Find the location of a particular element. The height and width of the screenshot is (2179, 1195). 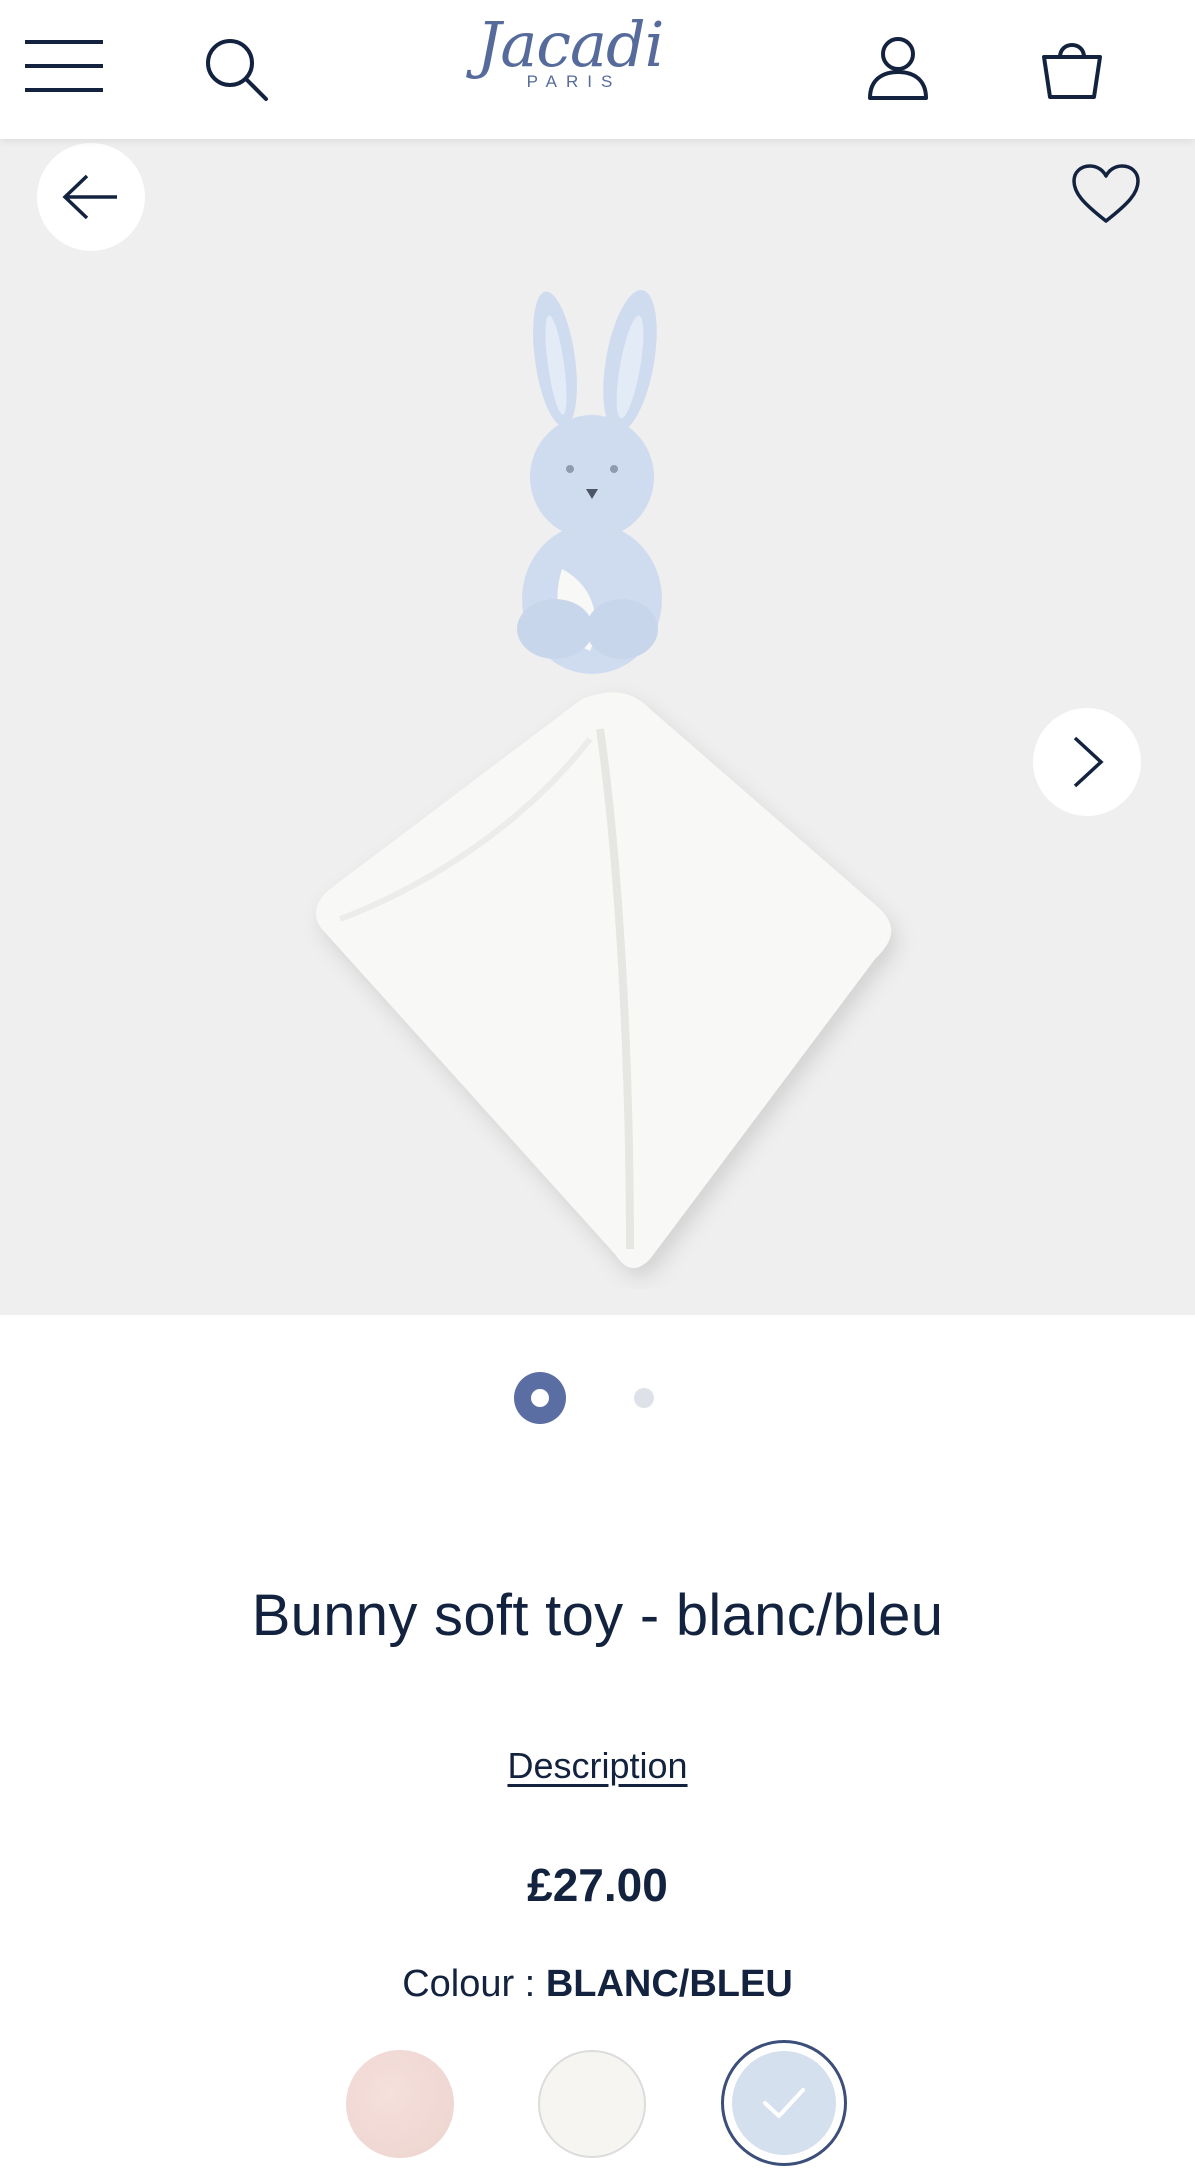

colour-swatch-pink is located at coordinates (400, 2104).